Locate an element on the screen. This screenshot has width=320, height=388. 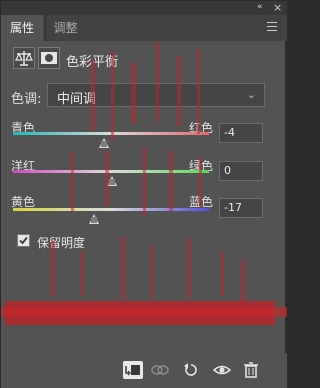
reset-icon is located at coordinates (191, 370).